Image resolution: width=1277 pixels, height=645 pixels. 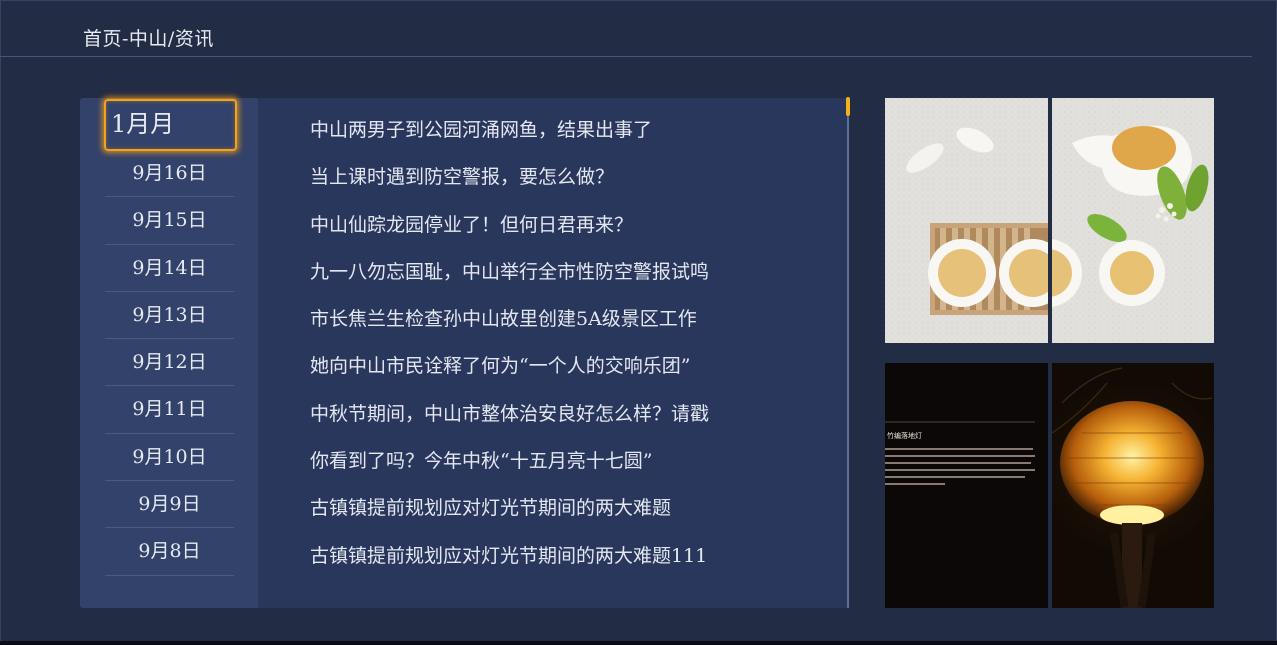 I want to click on date-item: 9月10日, so click(x=169, y=458).